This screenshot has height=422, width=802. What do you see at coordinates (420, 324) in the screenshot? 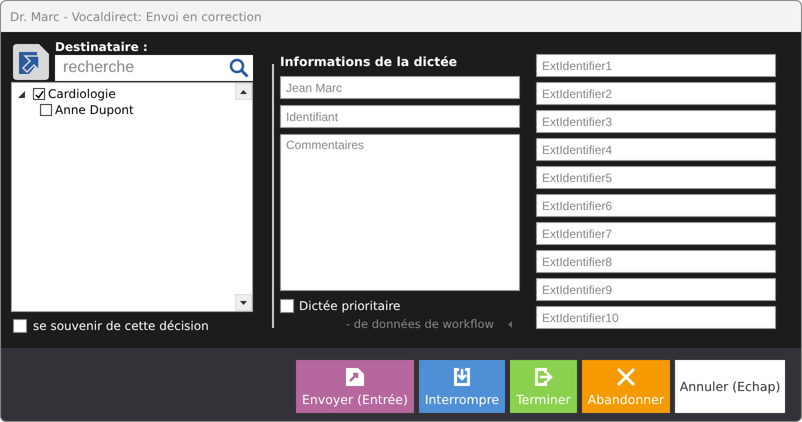
I see `workflow-toggle-link: - de données de workflow` at bounding box center [420, 324].